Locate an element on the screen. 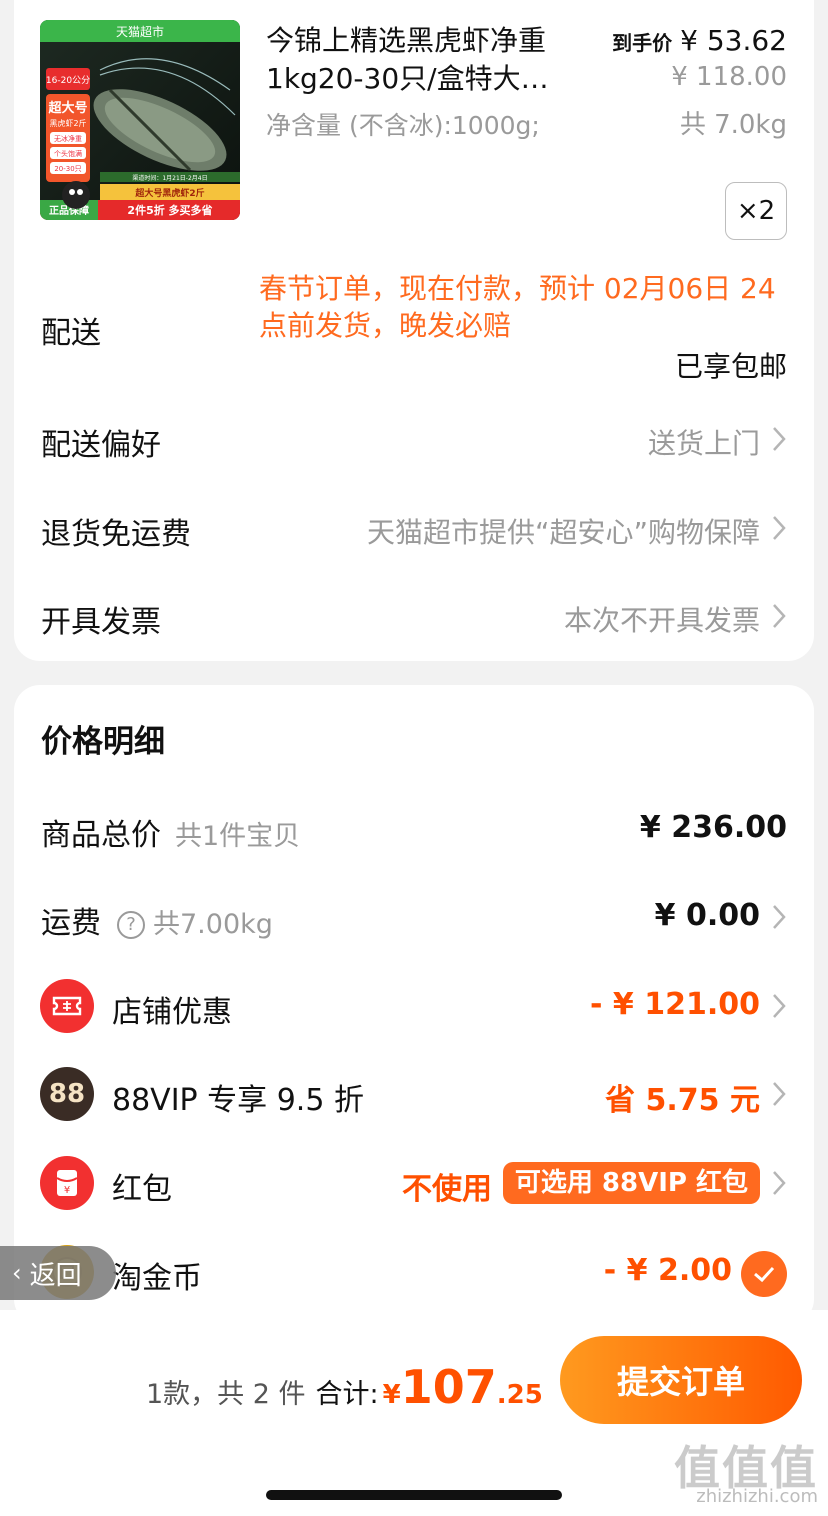  freight-amount: ¥ 0.00 is located at coordinates (707, 915).